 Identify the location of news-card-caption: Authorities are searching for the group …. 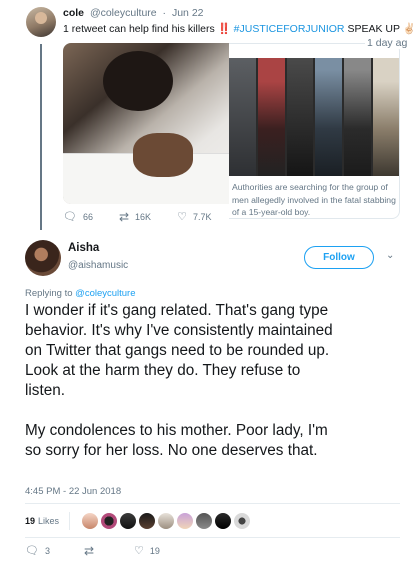
(314, 199).